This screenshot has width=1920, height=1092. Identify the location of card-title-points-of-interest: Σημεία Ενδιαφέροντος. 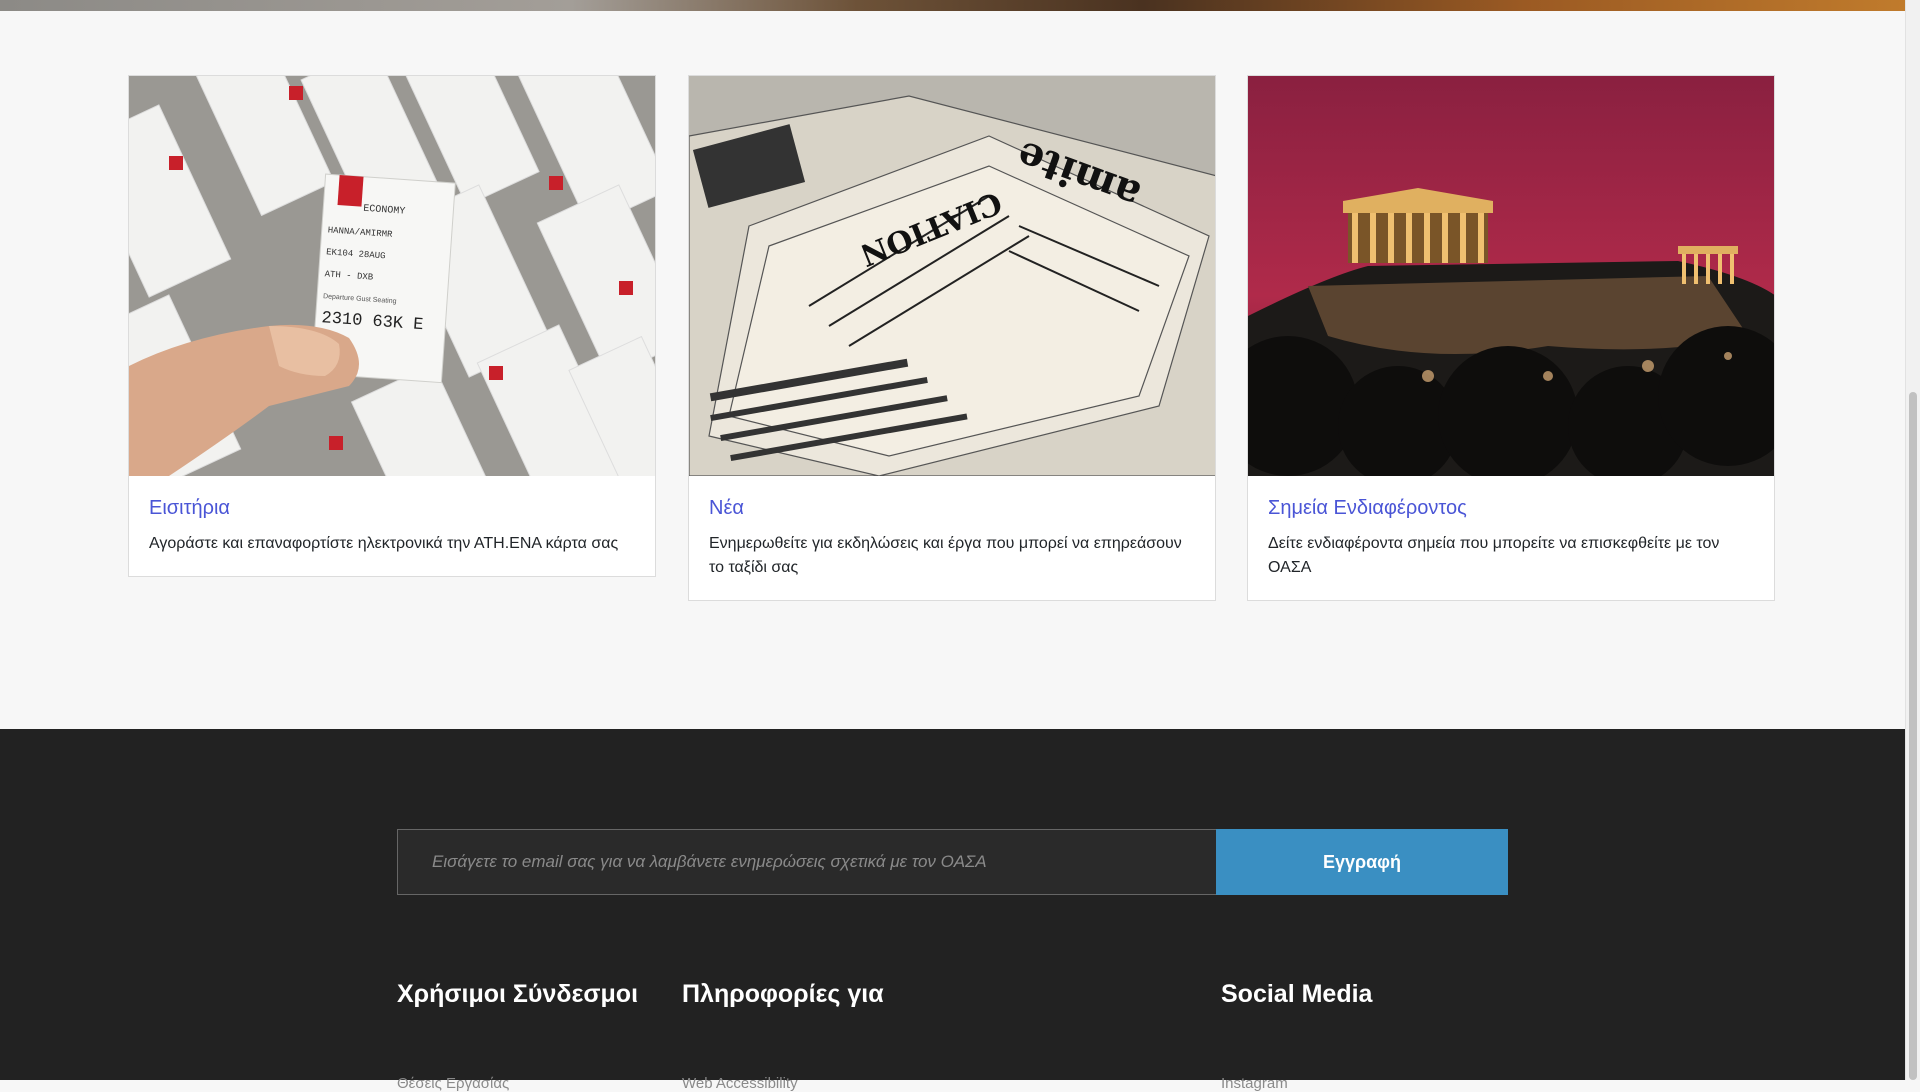
(1511, 508).